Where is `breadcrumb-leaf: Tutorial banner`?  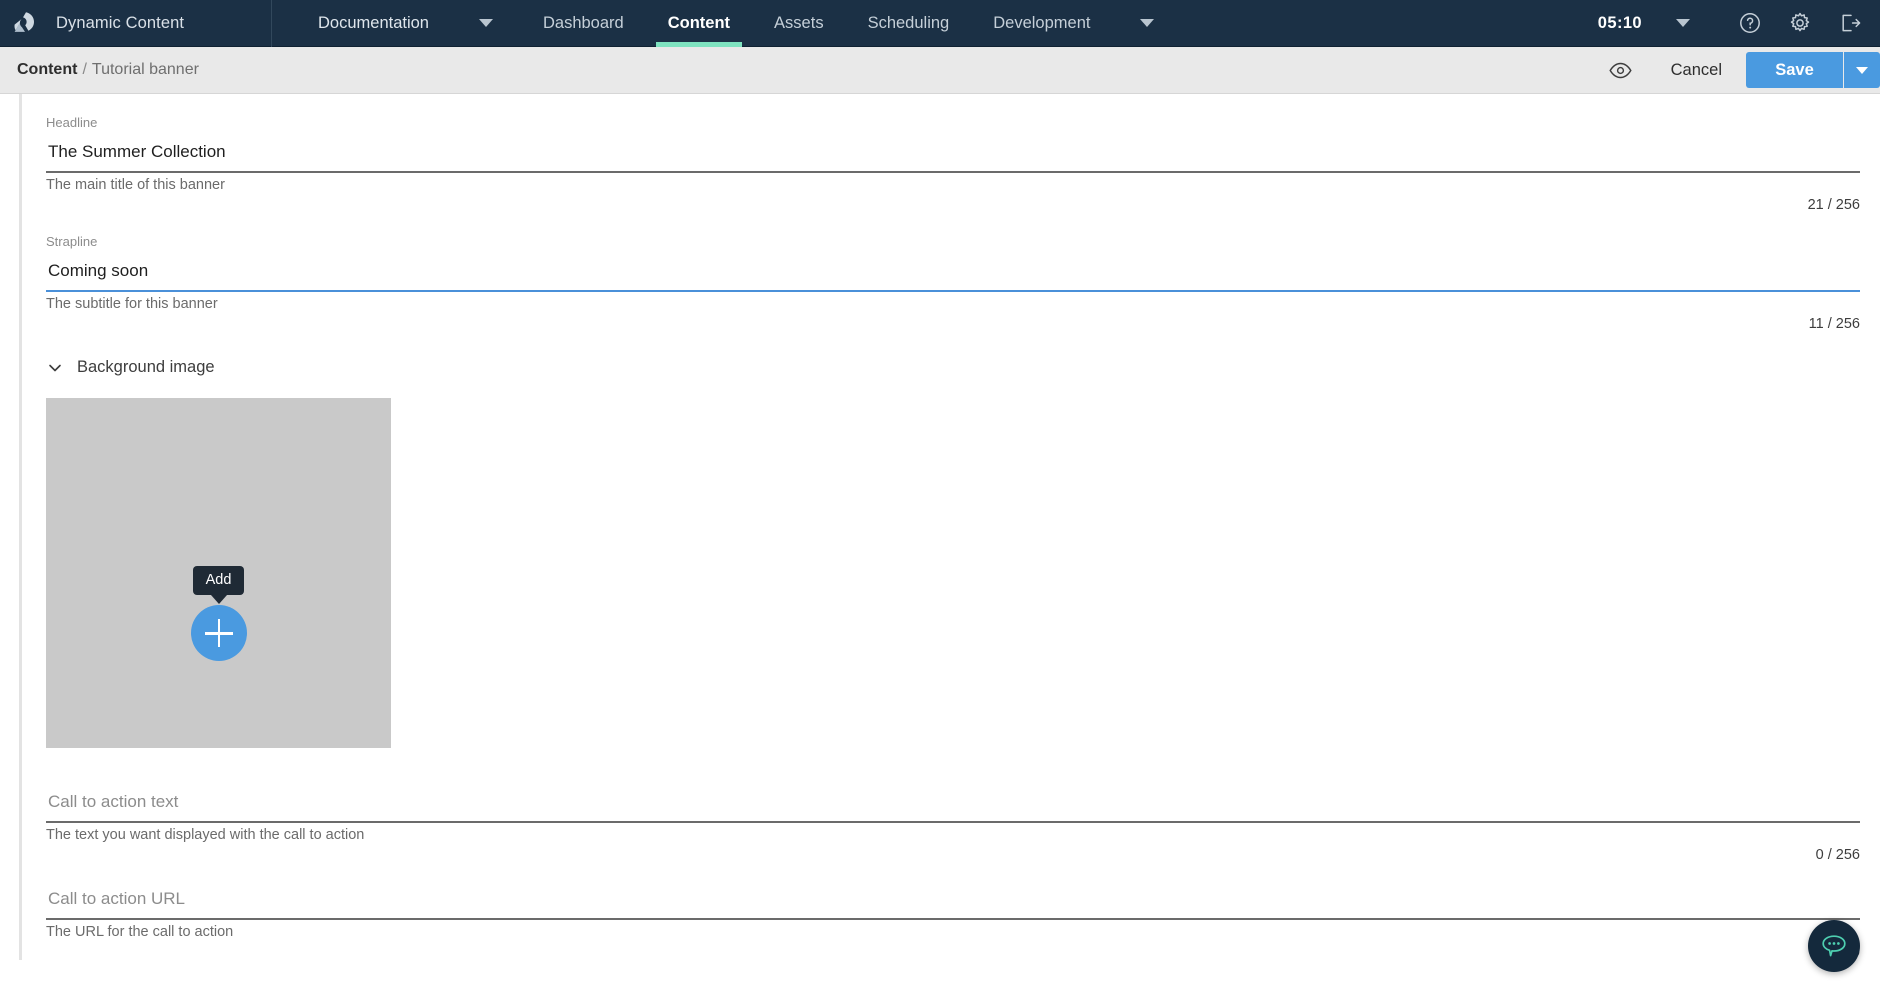
breadcrumb-leaf: Tutorial banner is located at coordinates (145, 69).